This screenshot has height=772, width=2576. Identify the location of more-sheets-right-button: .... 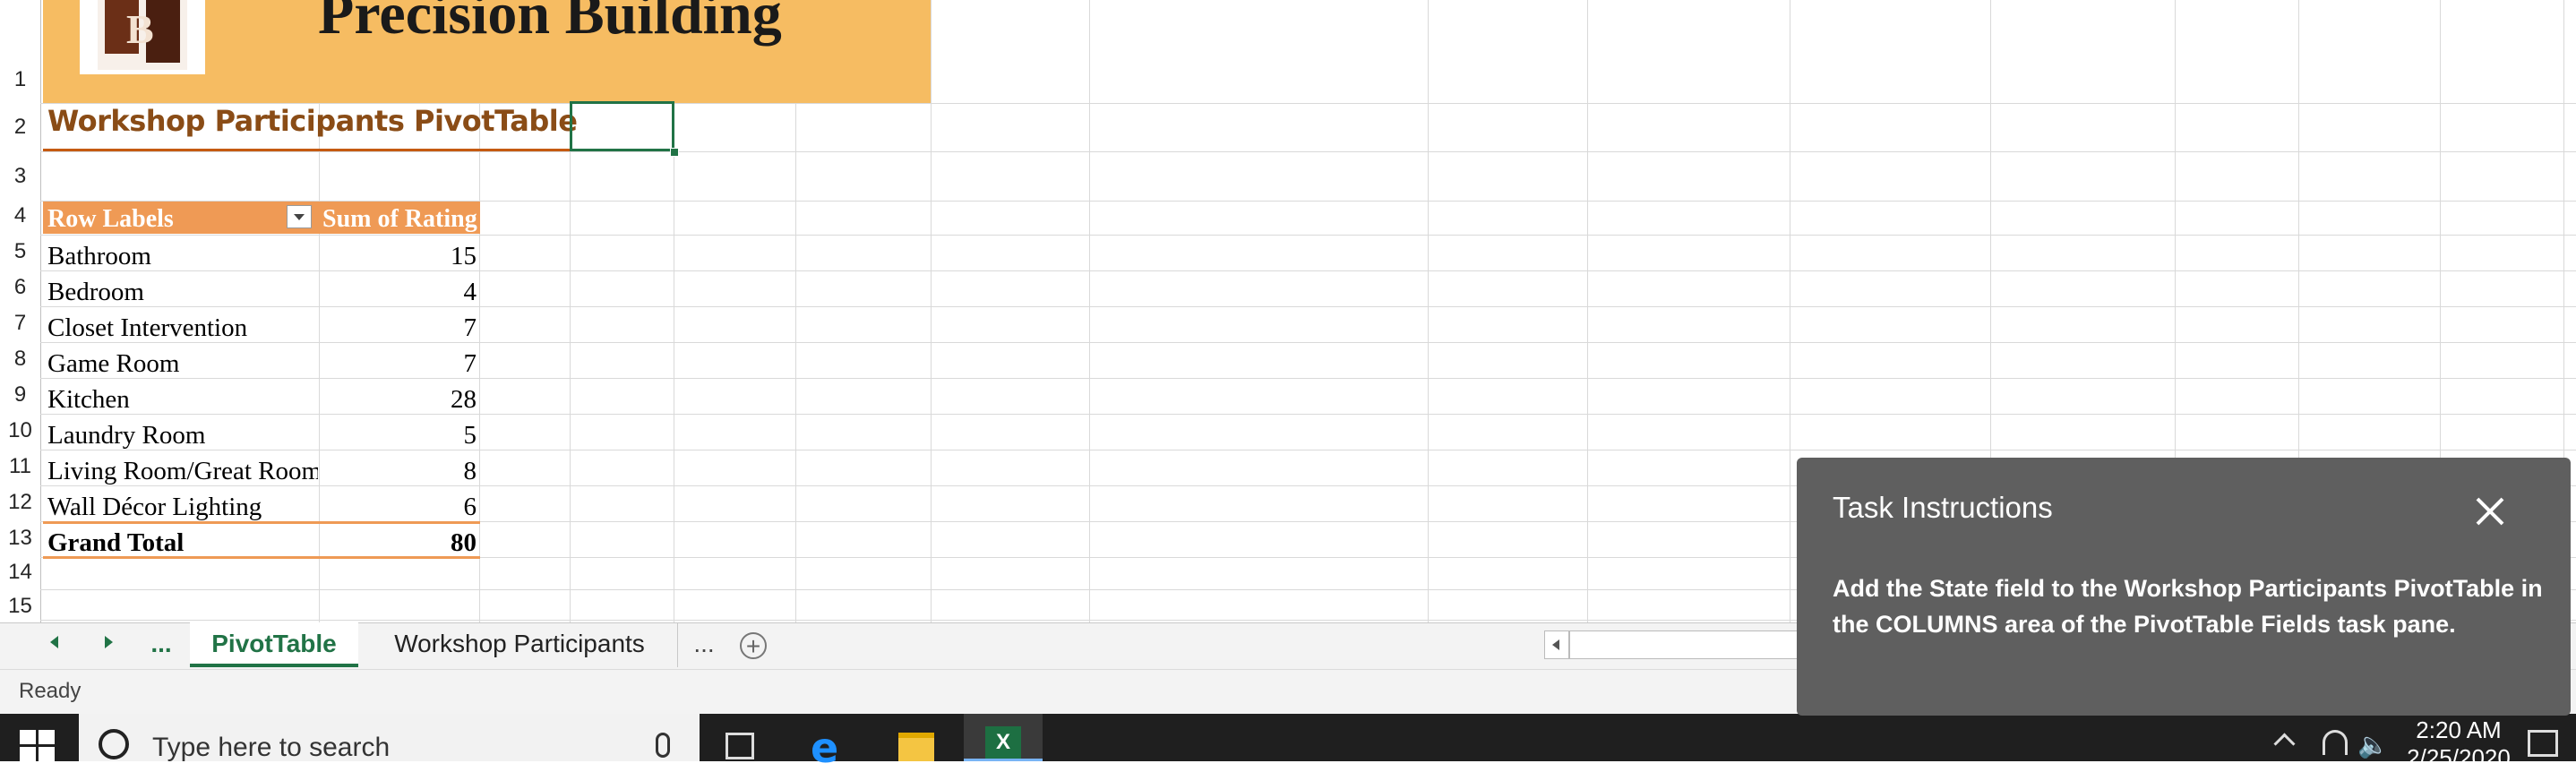
(704, 644).